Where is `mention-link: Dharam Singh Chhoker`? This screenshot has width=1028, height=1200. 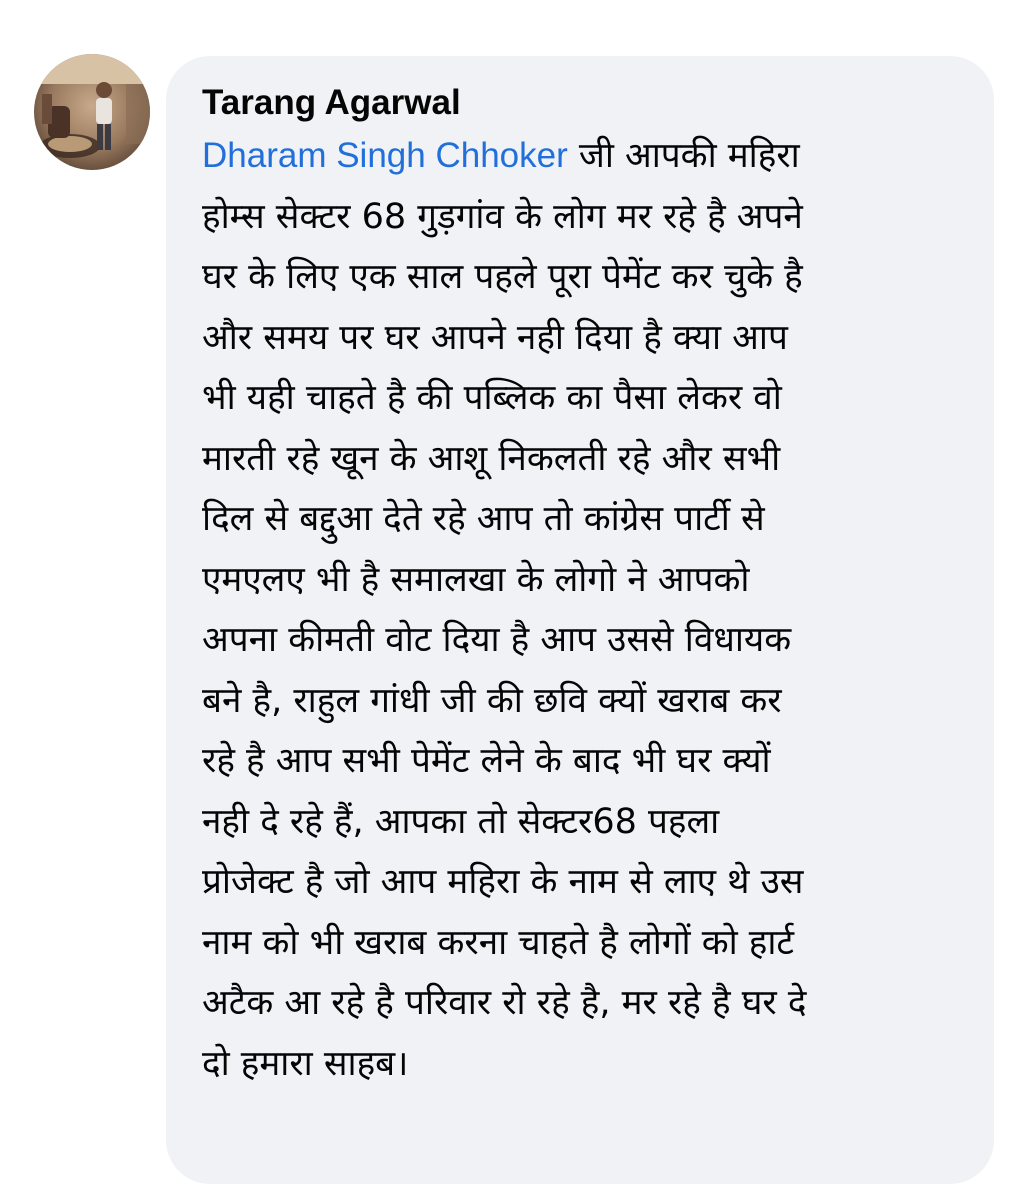 mention-link: Dharam Singh Chhoker is located at coordinates (385, 155).